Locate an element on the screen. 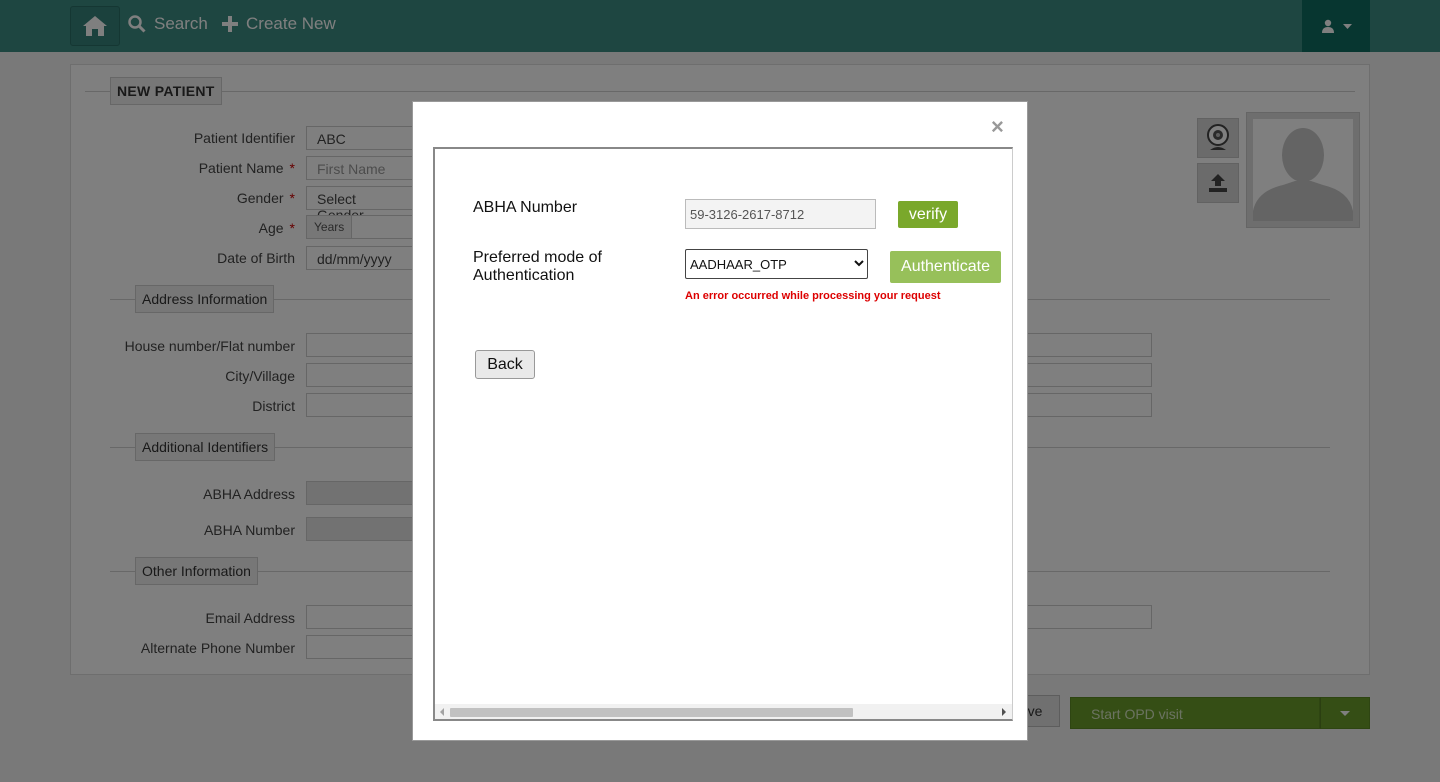 This screenshot has height=782, width=1440. abha-number-label: ABHA Number is located at coordinates (525, 207).